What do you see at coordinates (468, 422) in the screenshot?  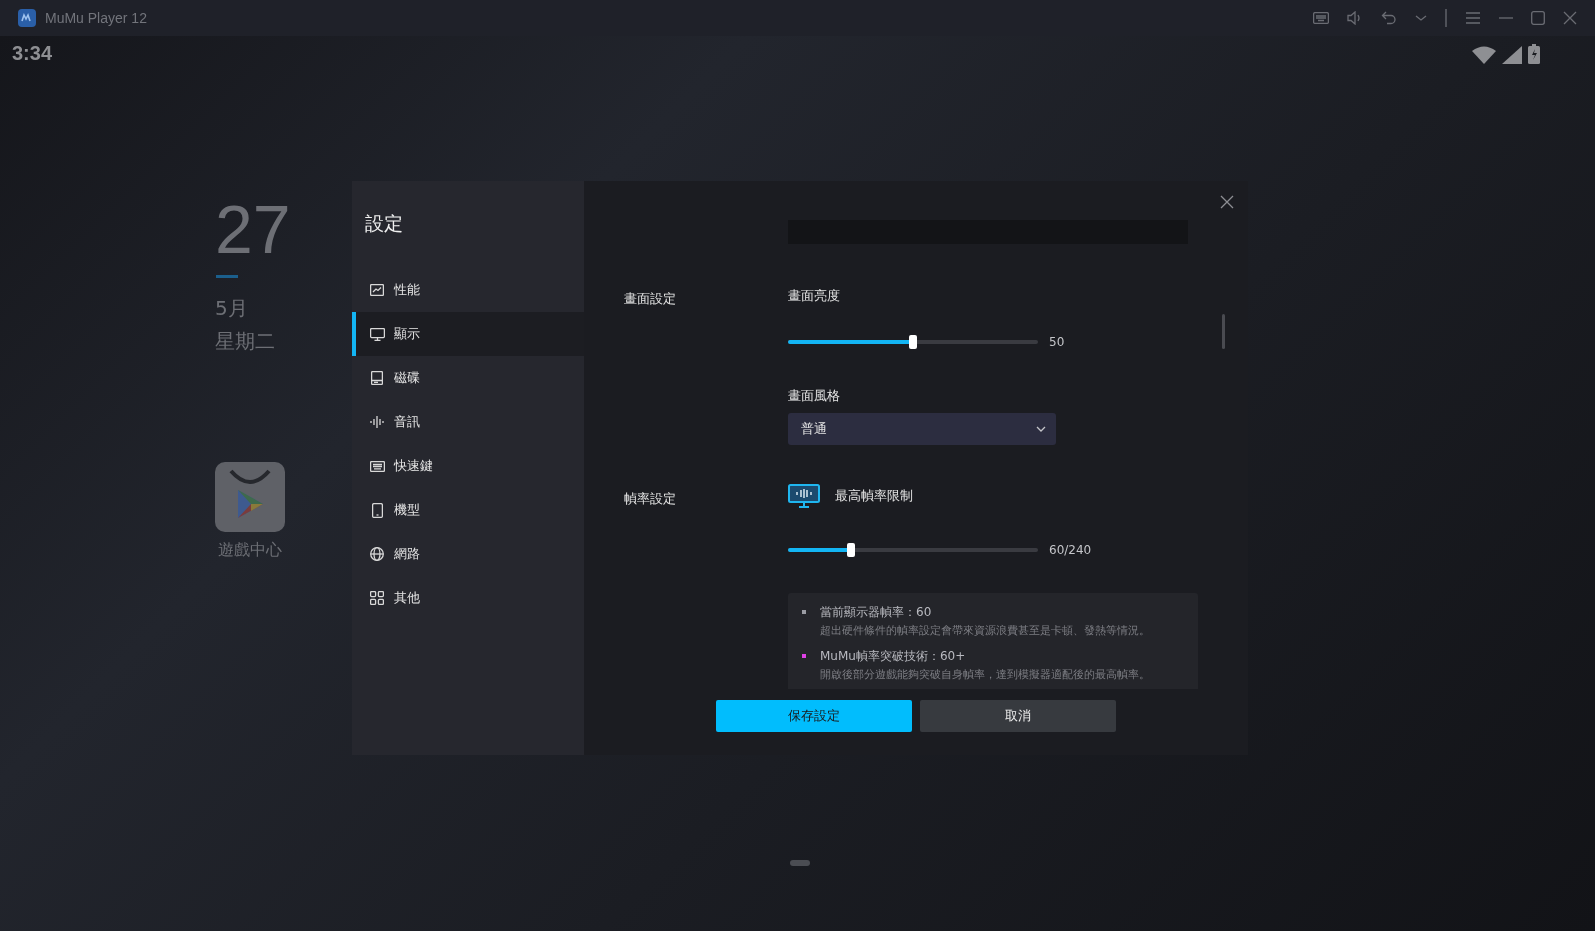 I see `sidebar-item: 音訊` at bounding box center [468, 422].